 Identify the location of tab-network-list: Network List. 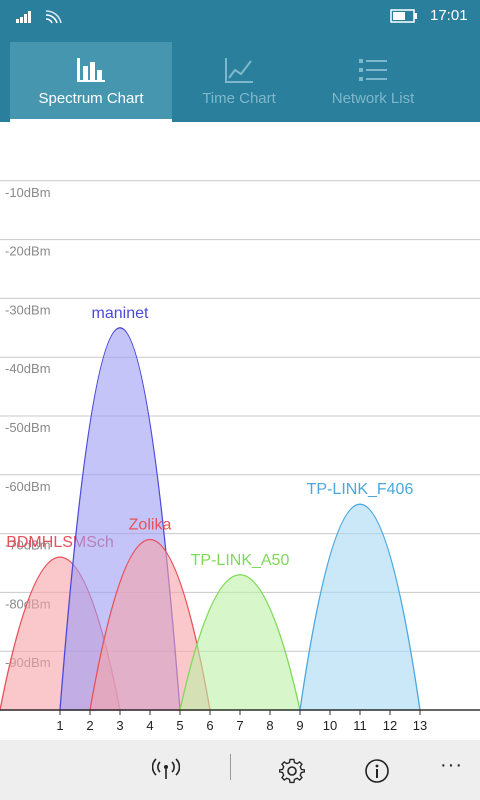
(373, 82).